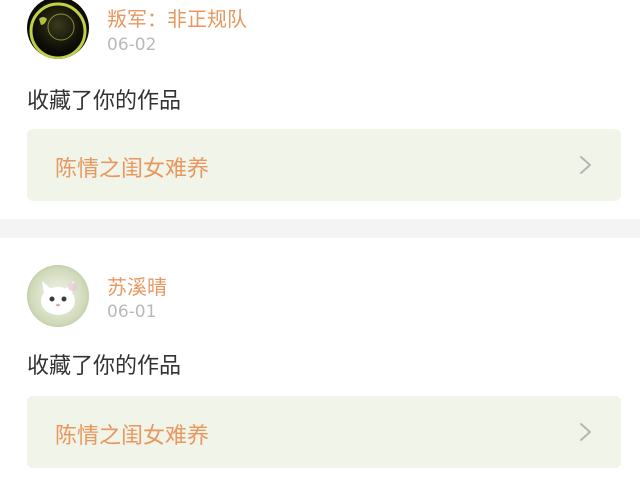 This screenshot has width=640, height=487. I want to click on divider, so click(320, 228).